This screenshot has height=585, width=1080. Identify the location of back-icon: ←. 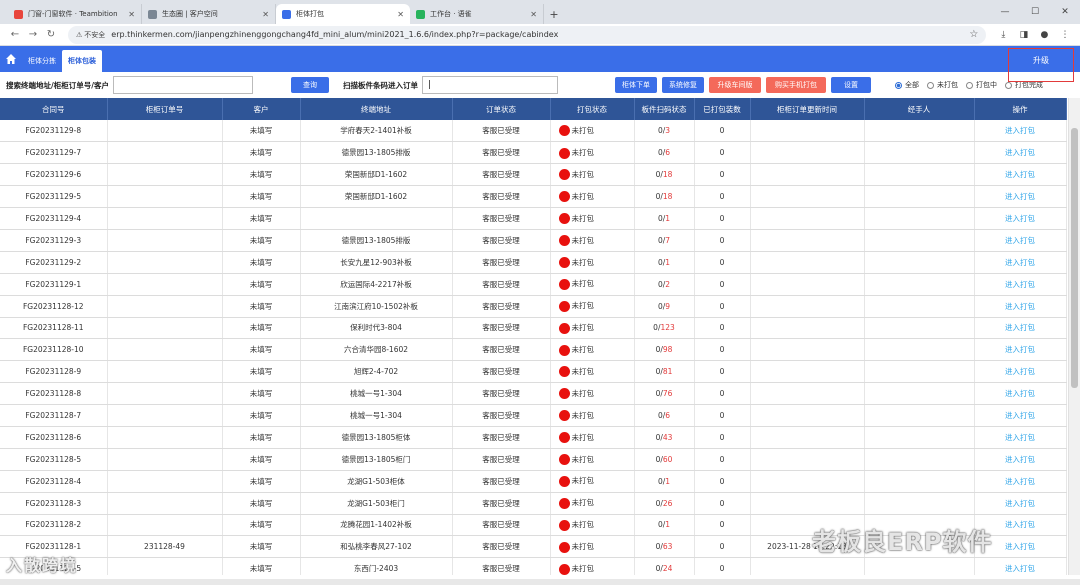
(15, 34).